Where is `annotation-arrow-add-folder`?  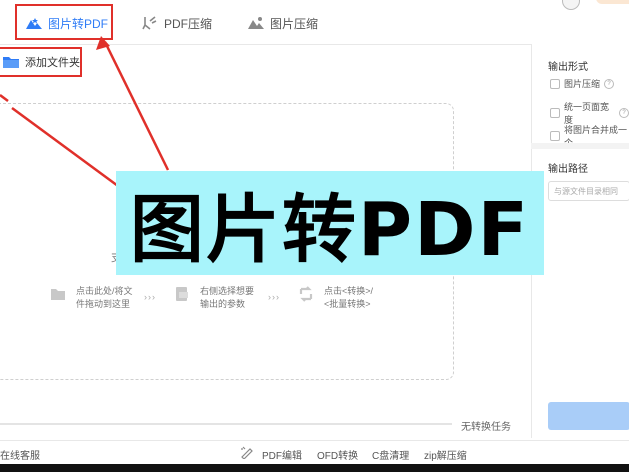
annotation-arrow-add-folder is located at coordinates (65, 147).